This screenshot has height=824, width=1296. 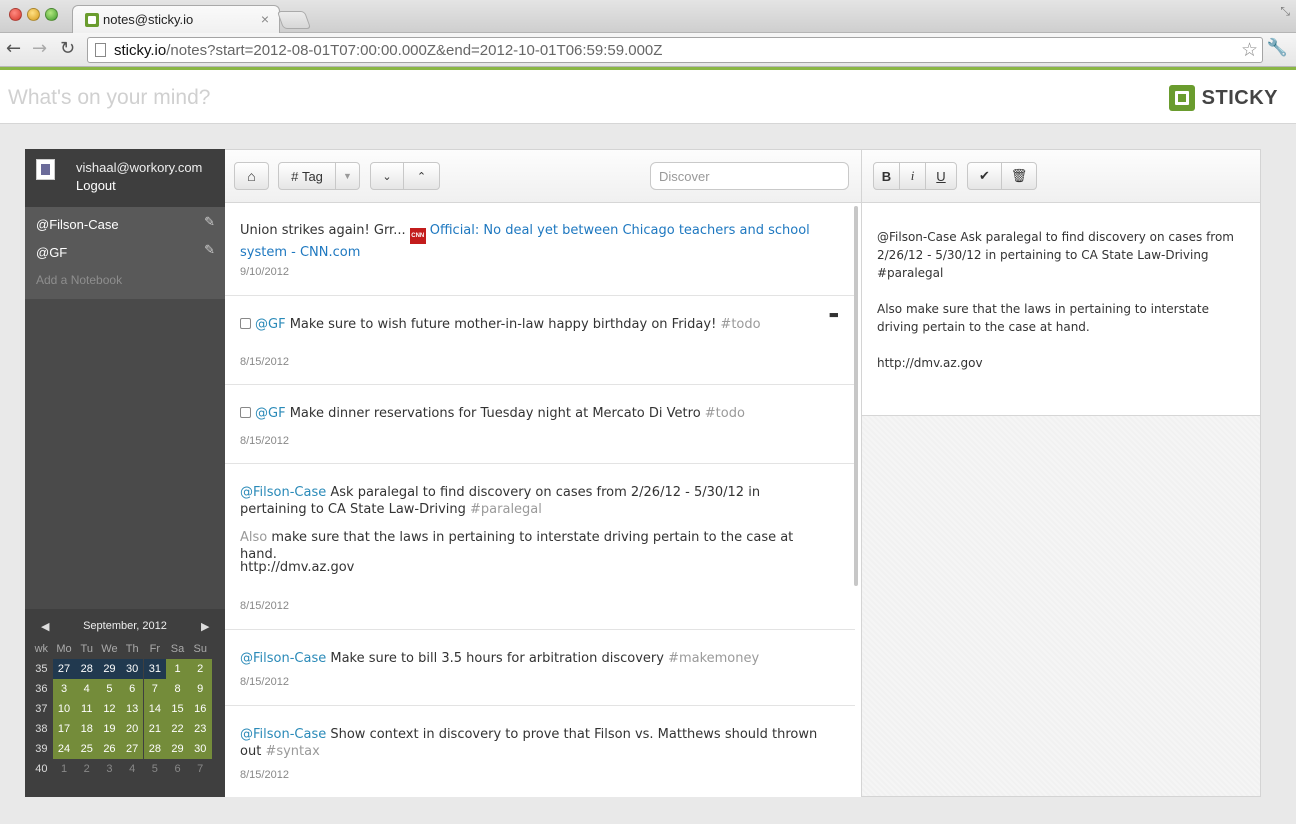 What do you see at coordinates (984, 176) in the screenshot?
I see `mark-done-button: ✔` at bounding box center [984, 176].